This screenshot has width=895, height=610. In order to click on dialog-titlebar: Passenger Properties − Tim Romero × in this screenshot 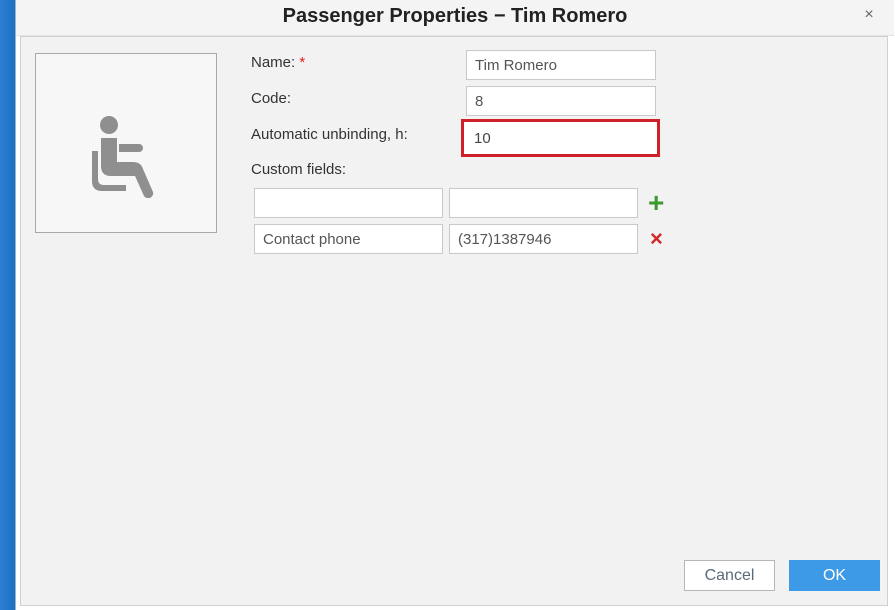, I will do `click(455, 18)`.